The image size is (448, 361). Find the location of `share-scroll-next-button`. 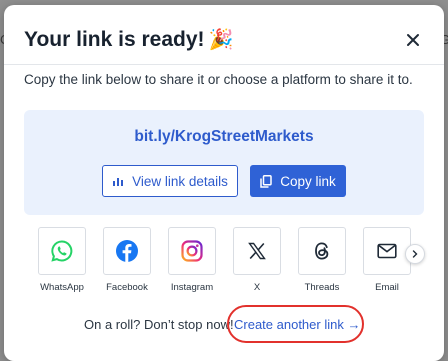

share-scroll-next-button is located at coordinates (415, 254).